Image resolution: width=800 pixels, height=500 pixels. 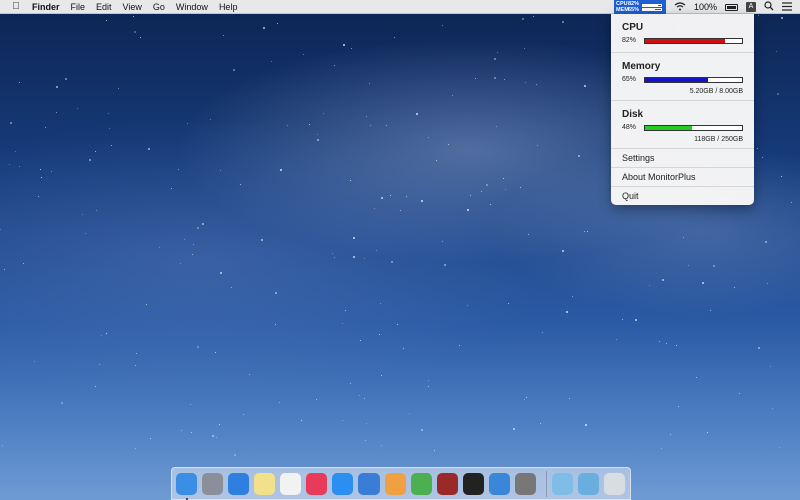 What do you see at coordinates (651, 5) in the screenshot?
I see `status-cpu-minibar` at bounding box center [651, 5].